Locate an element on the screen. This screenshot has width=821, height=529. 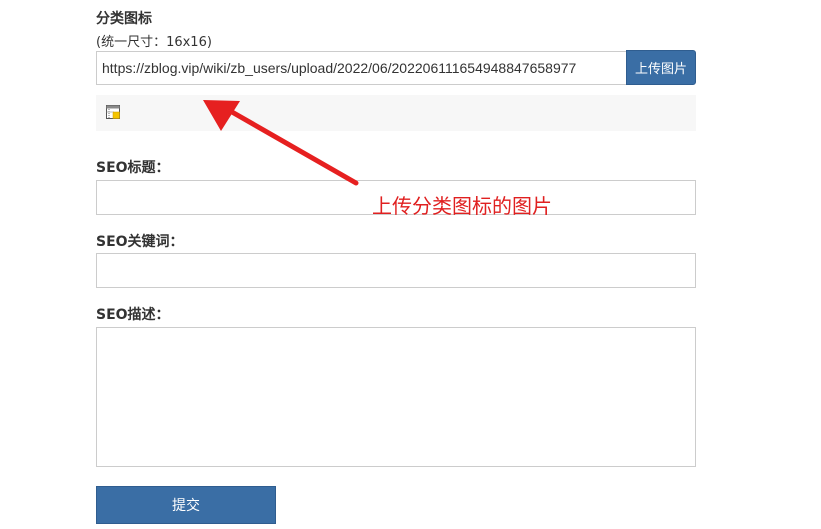
window-image-icon is located at coordinates (113, 112).